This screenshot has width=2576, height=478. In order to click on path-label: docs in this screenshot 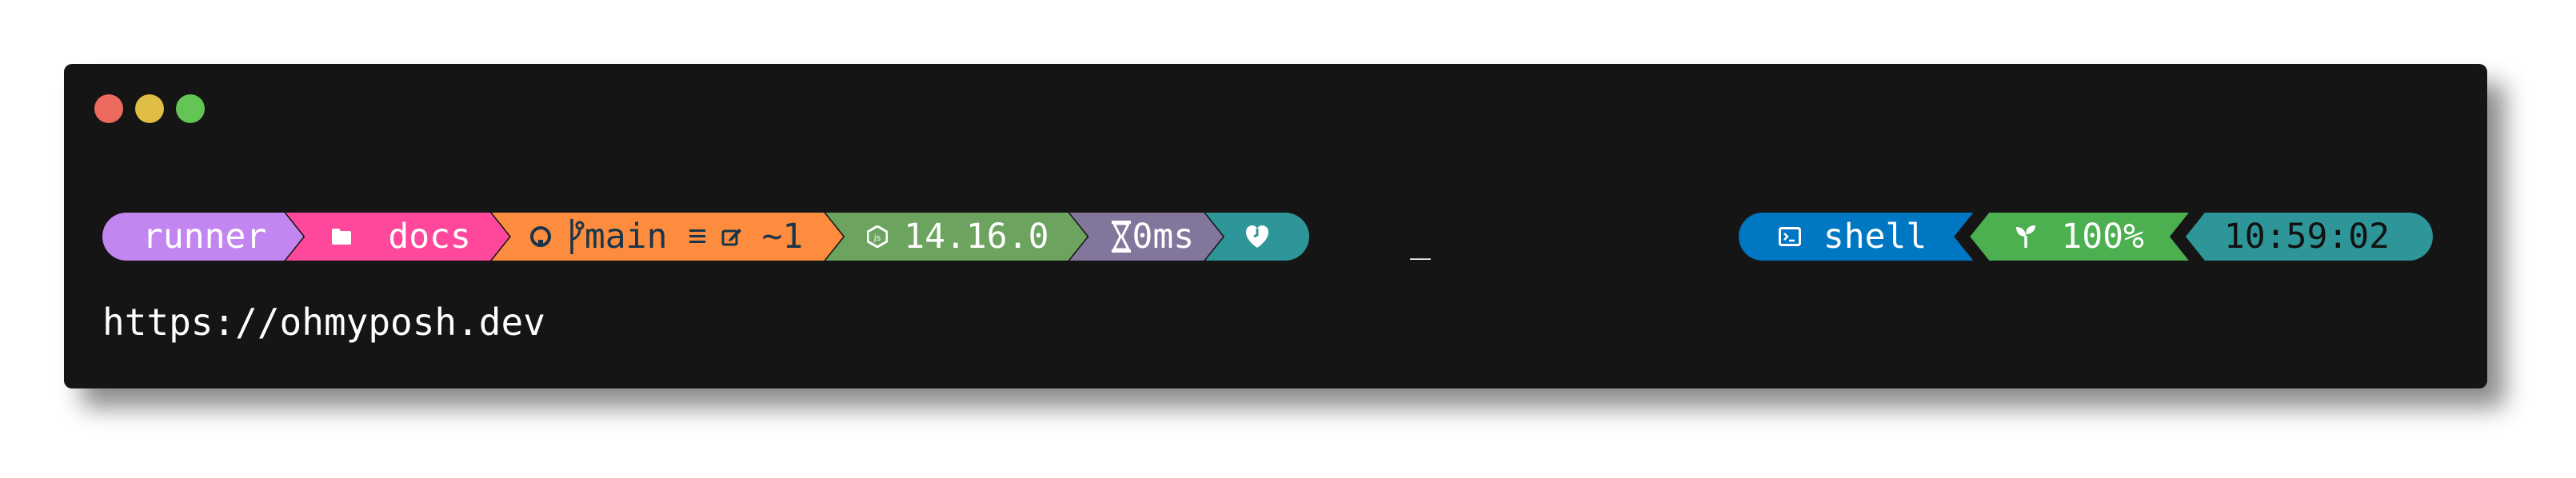, I will do `click(429, 237)`.